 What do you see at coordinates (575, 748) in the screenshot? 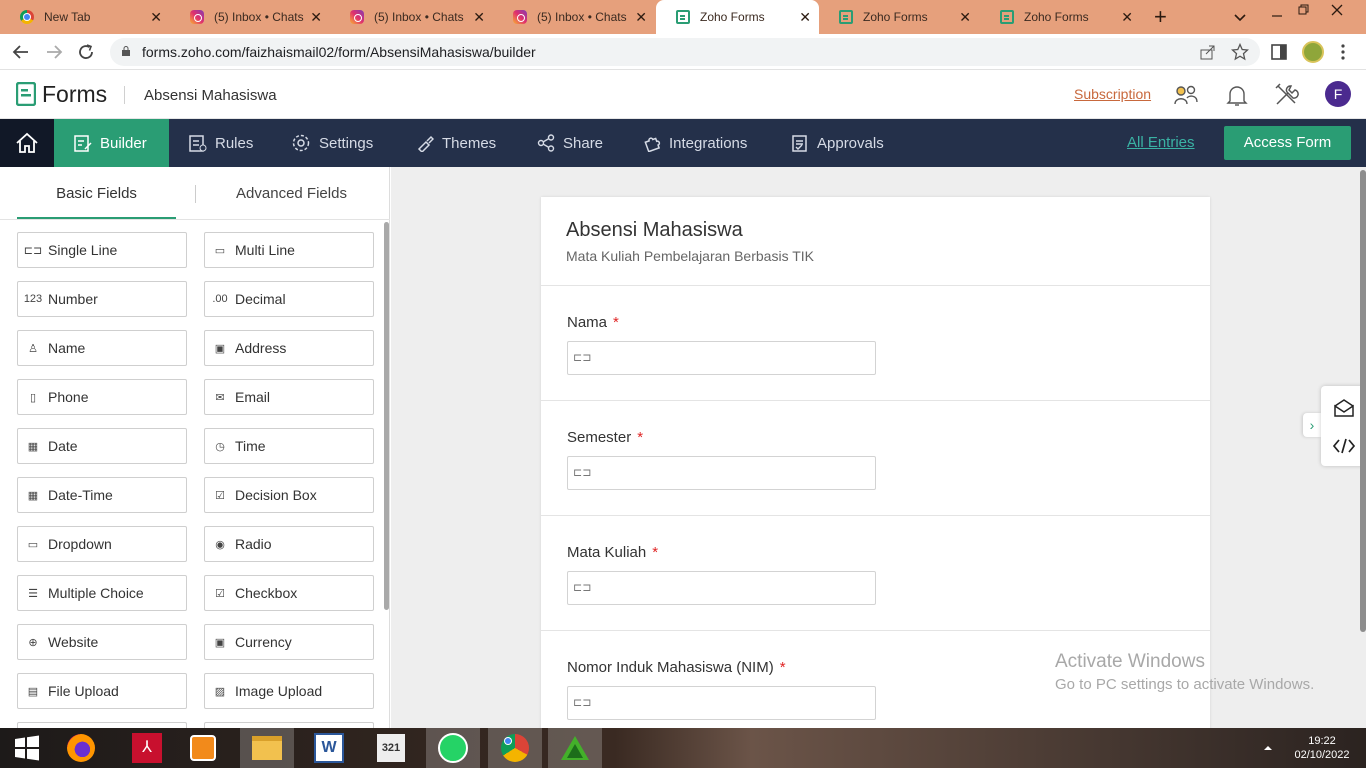
I see `green-app-icon` at bounding box center [575, 748].